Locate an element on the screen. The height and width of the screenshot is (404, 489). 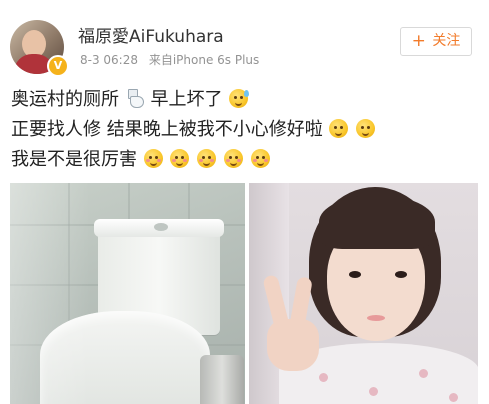
toilet-icon is located at coordinates (135, 98).